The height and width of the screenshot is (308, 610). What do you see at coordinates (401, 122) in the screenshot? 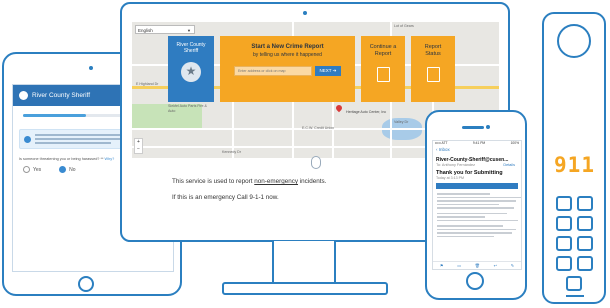
I see `map-label: Valley Dr` at bounding box center [401, 122].